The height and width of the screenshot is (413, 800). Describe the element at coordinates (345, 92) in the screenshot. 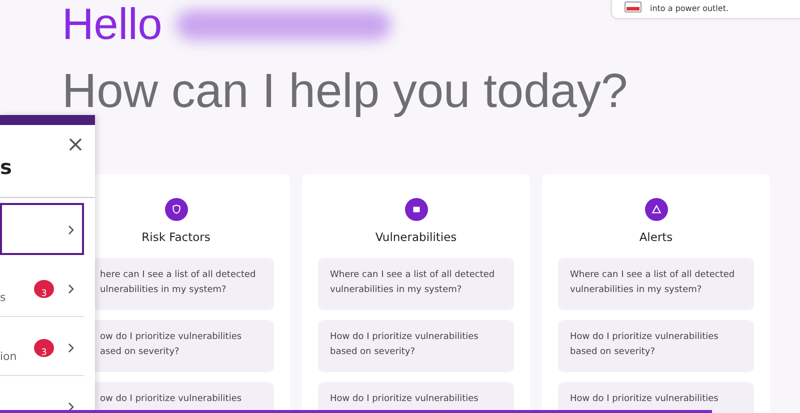

I see `page-heading: How can I help you today?` at that location.